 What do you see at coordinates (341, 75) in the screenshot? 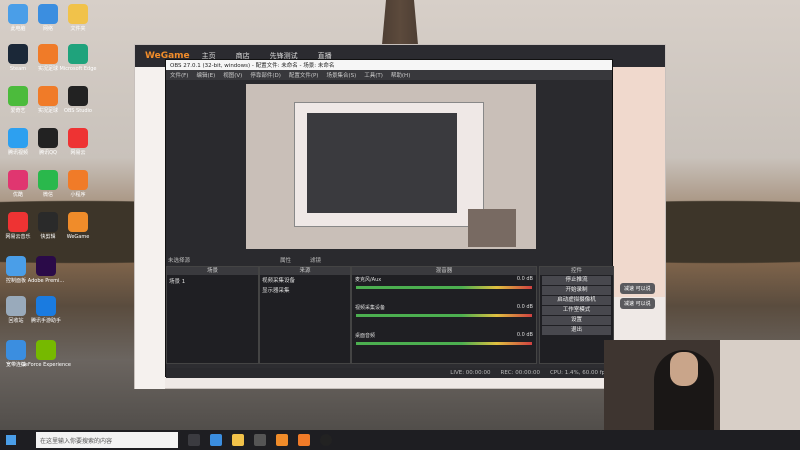
I see `menu-scene-collection: 场景集合(S)` at bounding box center [341, 75].